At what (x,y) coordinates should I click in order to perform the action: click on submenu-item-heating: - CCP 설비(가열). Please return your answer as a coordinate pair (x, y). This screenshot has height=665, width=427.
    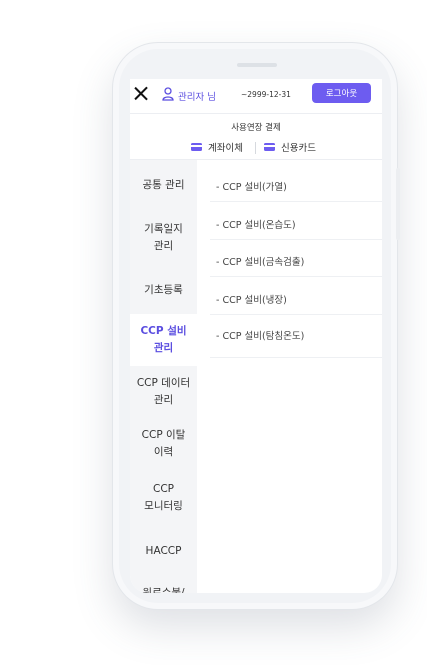
    Looking at the image, I should click on (251, 186).